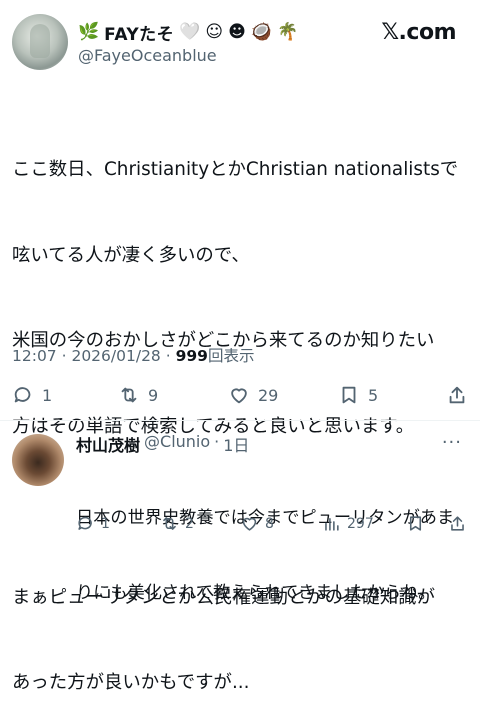  What do you see at coordinates (131, 255) in the screenshot?
I see `tweet-line: 呟いてる人が凄く多いので、` at bounding box center [131, 255].